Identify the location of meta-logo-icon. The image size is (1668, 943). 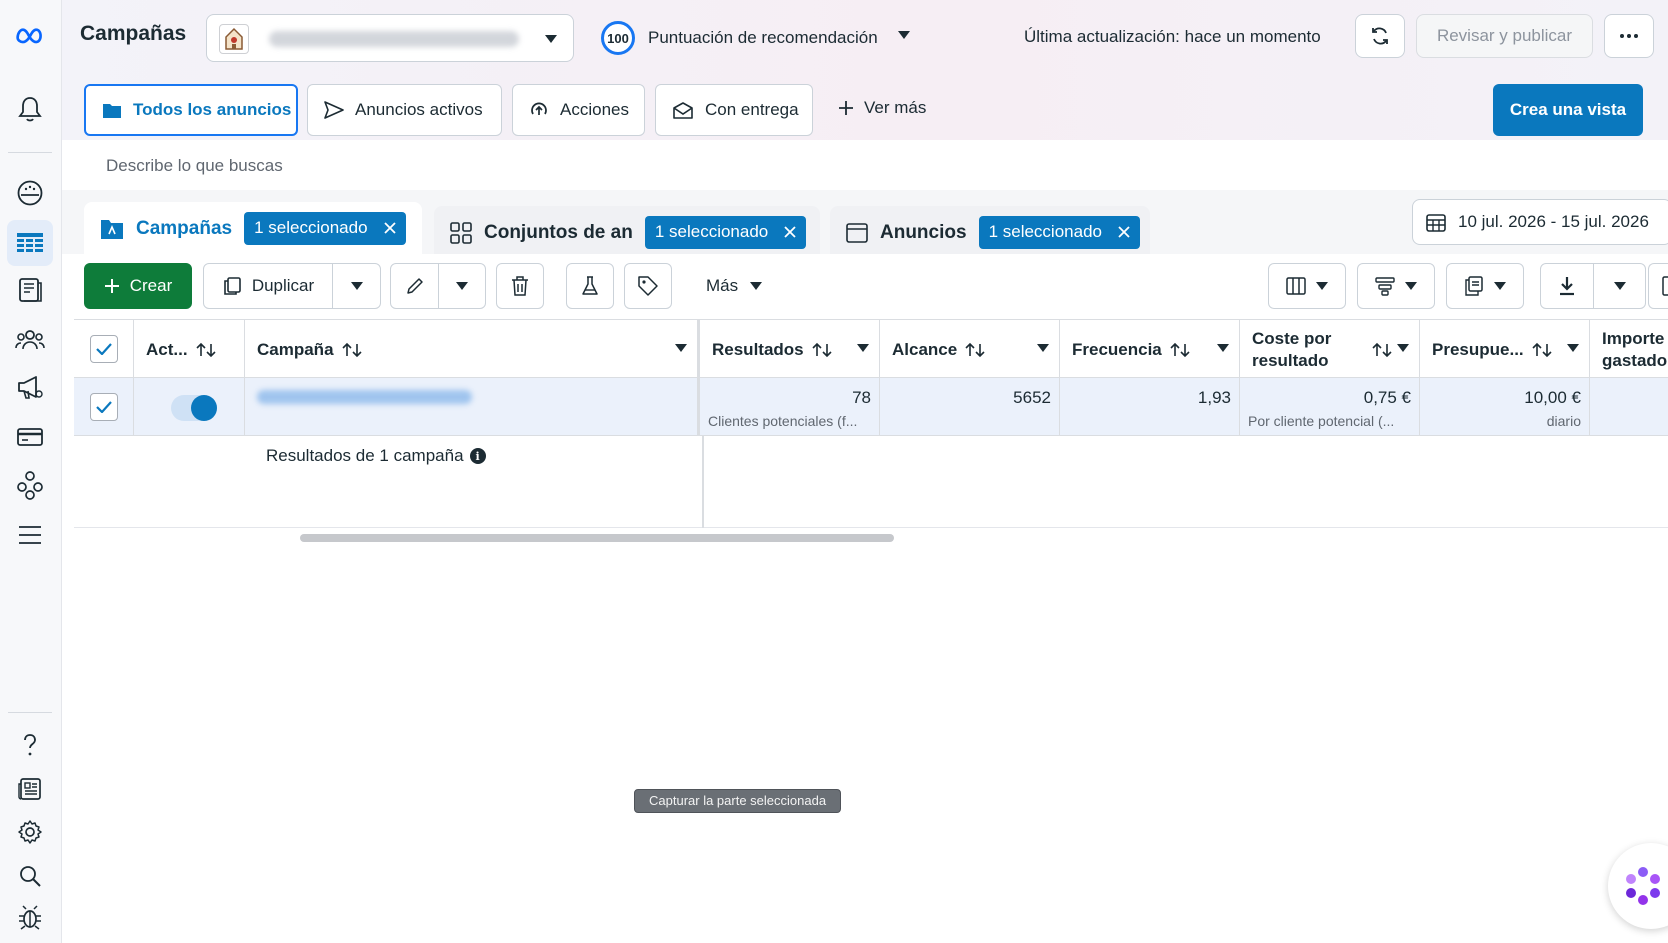
(30, 35).